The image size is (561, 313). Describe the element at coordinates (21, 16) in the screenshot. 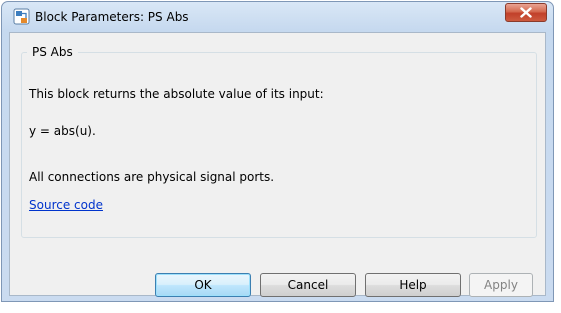

I see `simulink-block-icon` at that location.